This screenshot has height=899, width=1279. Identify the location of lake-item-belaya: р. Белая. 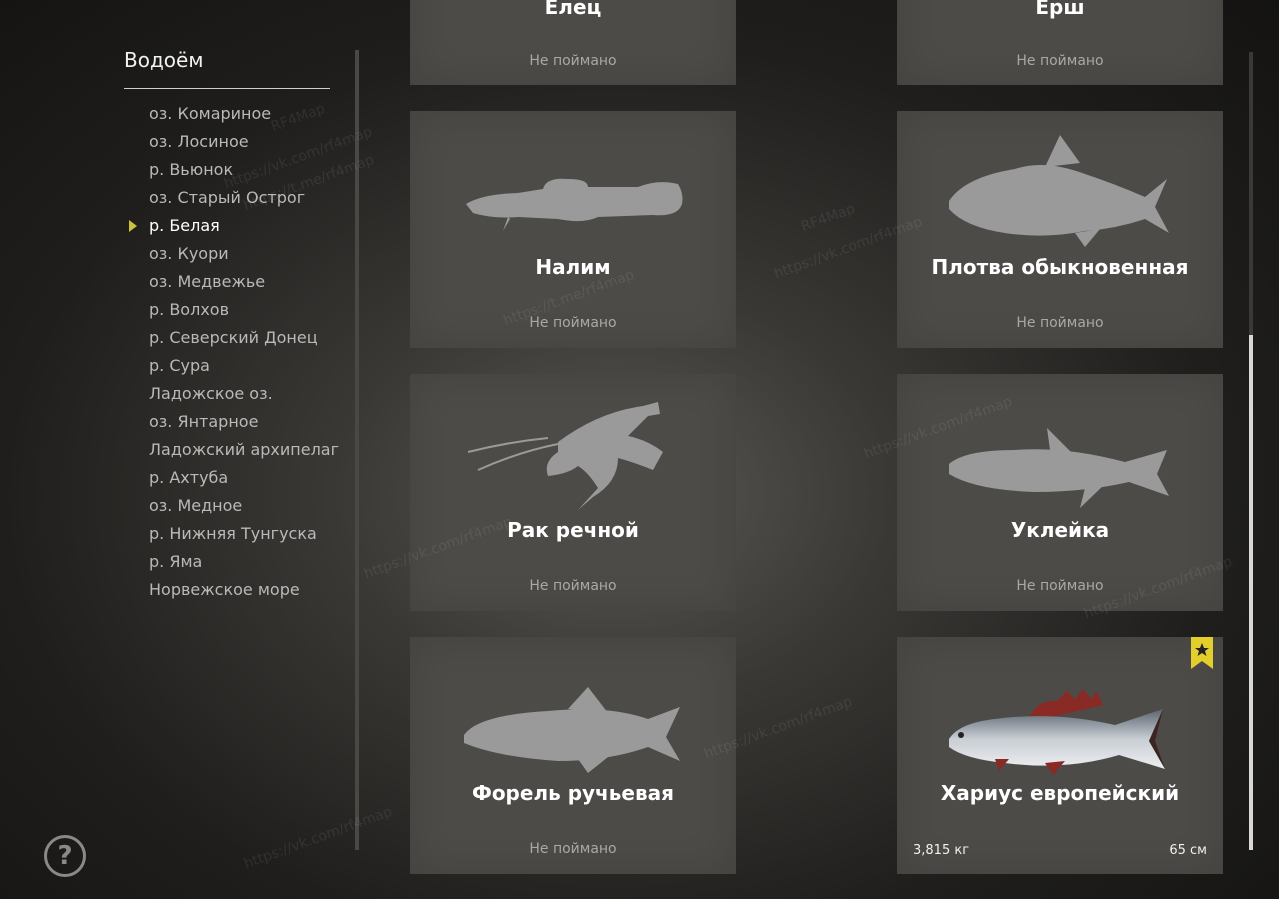
(234, 228).